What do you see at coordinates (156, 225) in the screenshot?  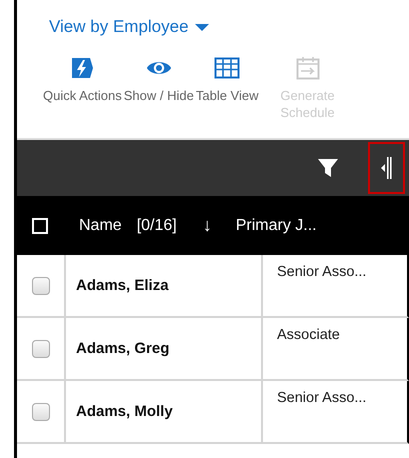 I see `count-label: [0/16]` at bounding box center [156, 225].